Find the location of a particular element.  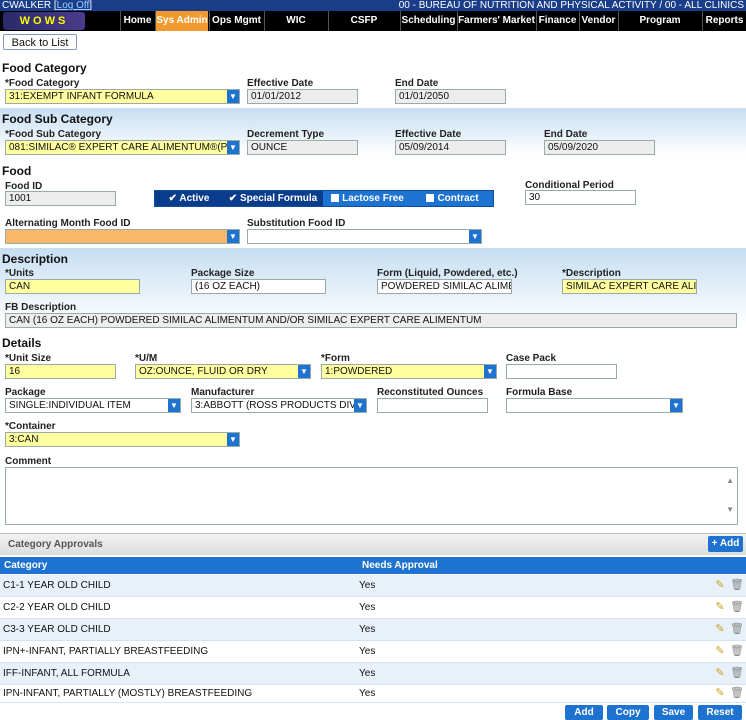

nav-finance: Finance is located at coordinates (557, 21).